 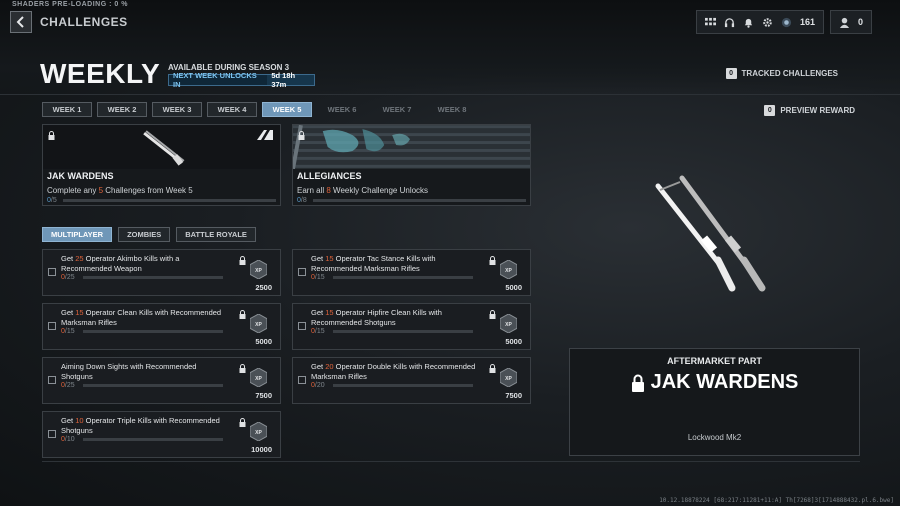 What do you see at coordinates (302, 200) in the screenshot?
I see `reward-progress: 0/8` at bounding box center [302, 200].